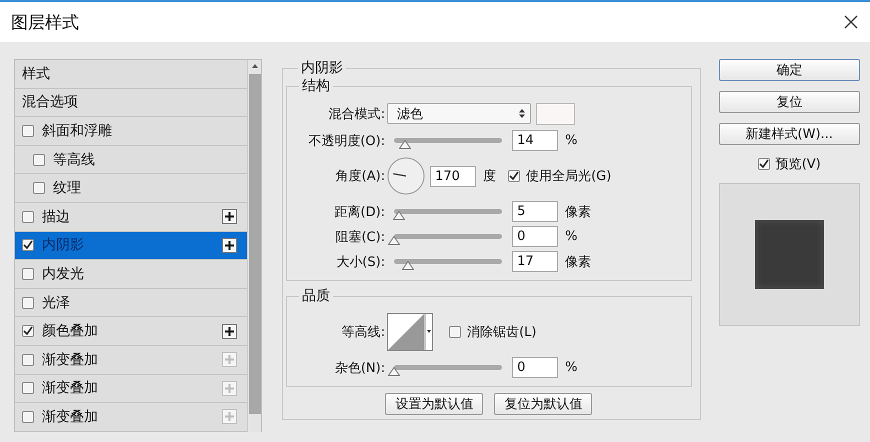 This screenshot has width=870, height=442. Describe the element at coordinates (74, 159) in the screenshot. I see `style-label: 等高线` at that location.